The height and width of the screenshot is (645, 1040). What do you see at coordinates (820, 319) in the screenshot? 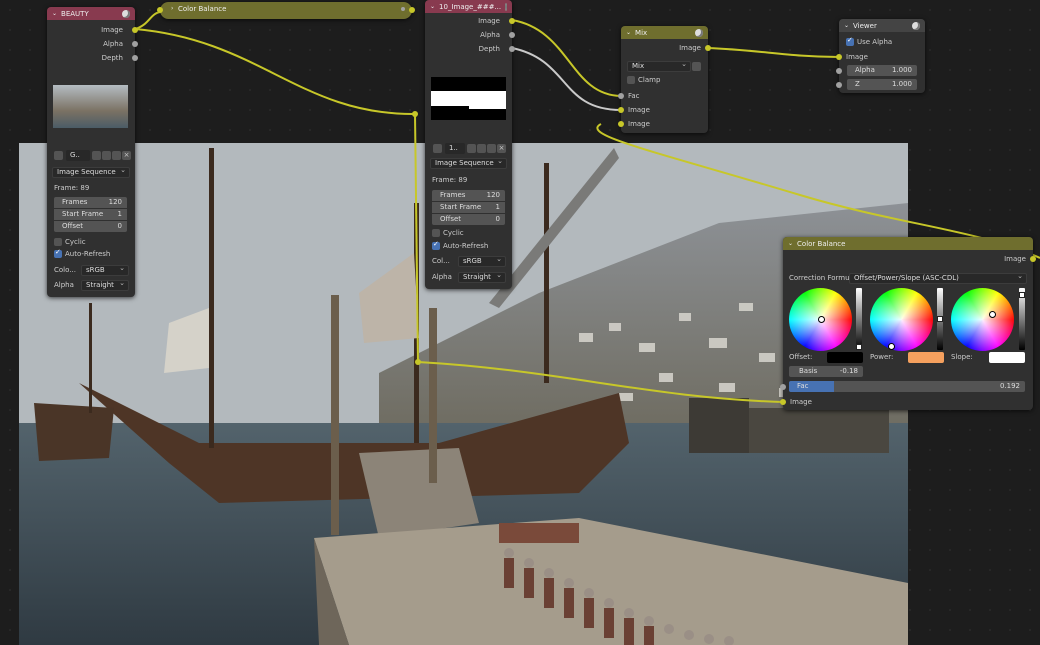
I see `offset-color-wheel` at bounding box center [820, 319].